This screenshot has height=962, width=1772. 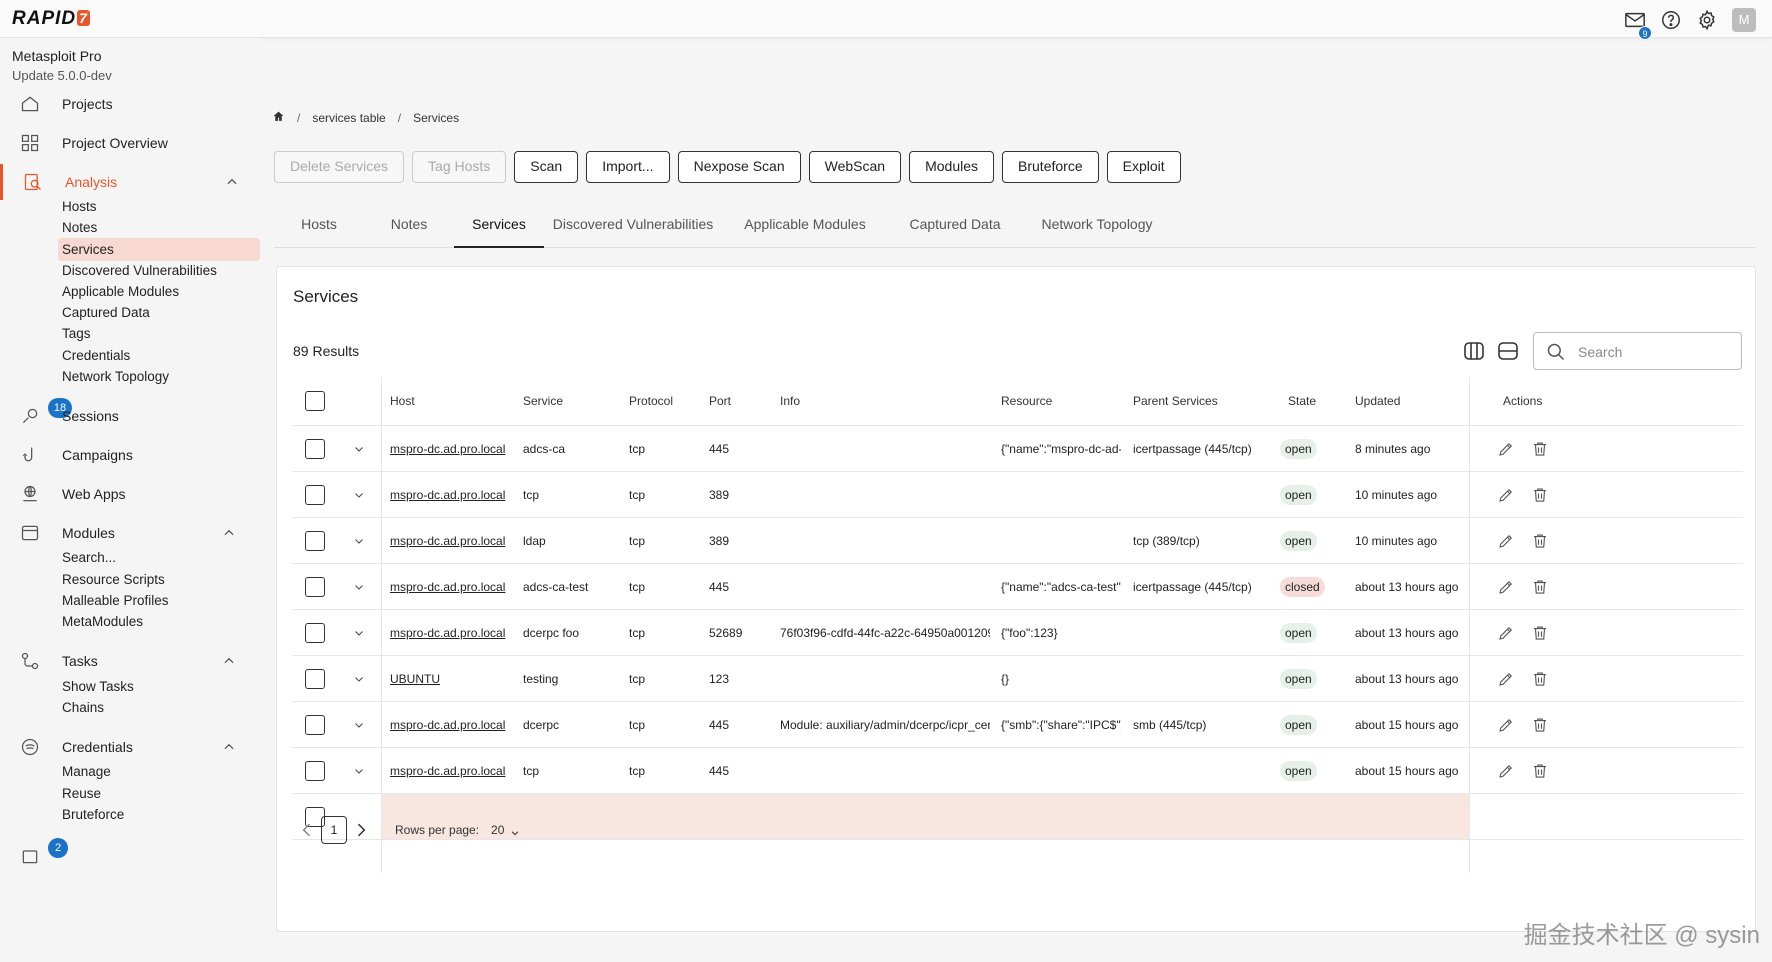 I want to click on breadcrumb-services-table: services table, so click(x=348, y=118).